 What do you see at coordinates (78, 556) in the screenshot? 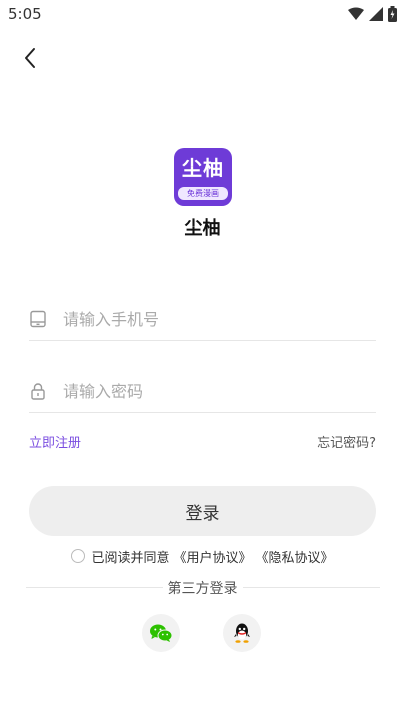
I see `agreement-checkbox` at bounding box center [78, 556].